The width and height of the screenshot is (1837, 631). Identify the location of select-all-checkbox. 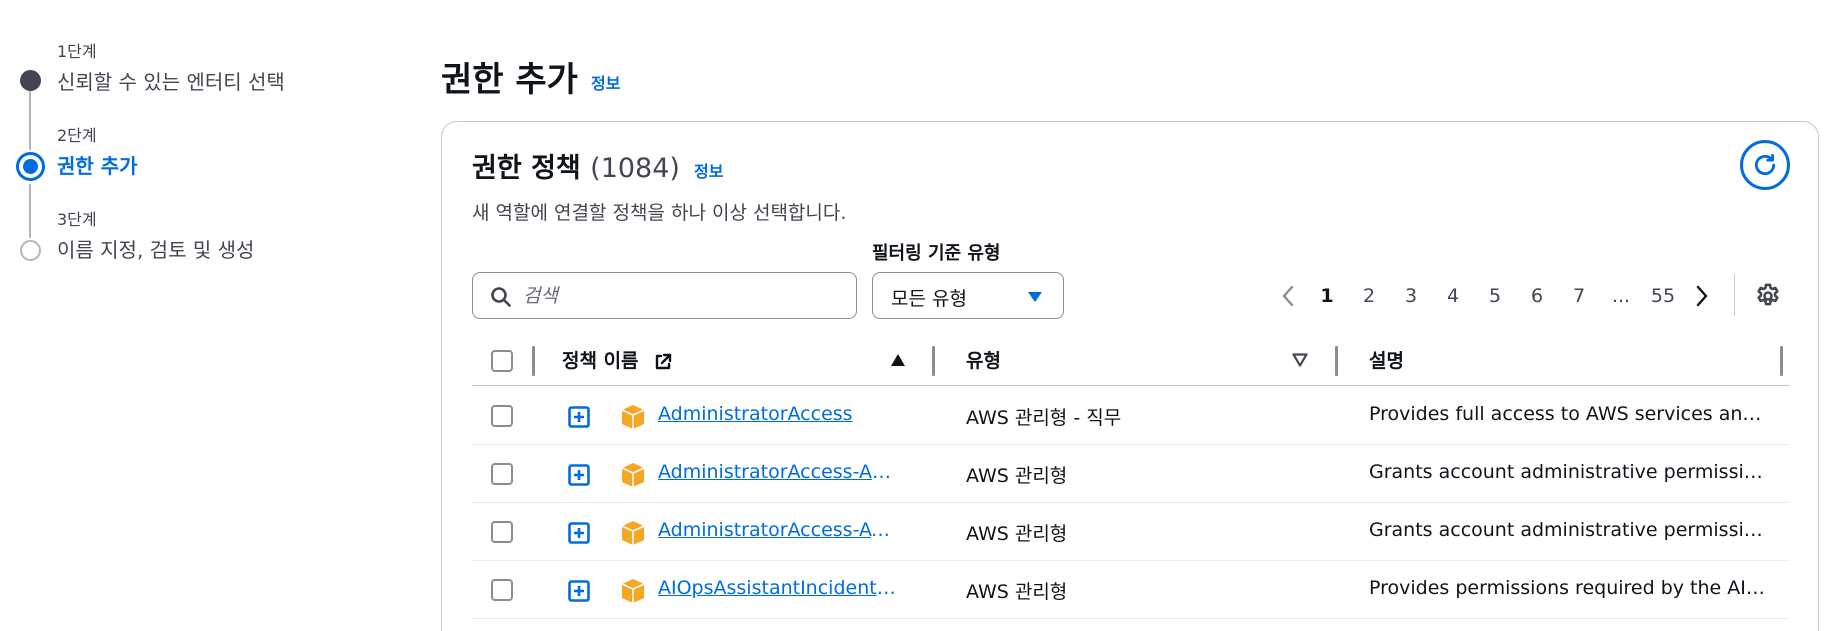
(502, 361).